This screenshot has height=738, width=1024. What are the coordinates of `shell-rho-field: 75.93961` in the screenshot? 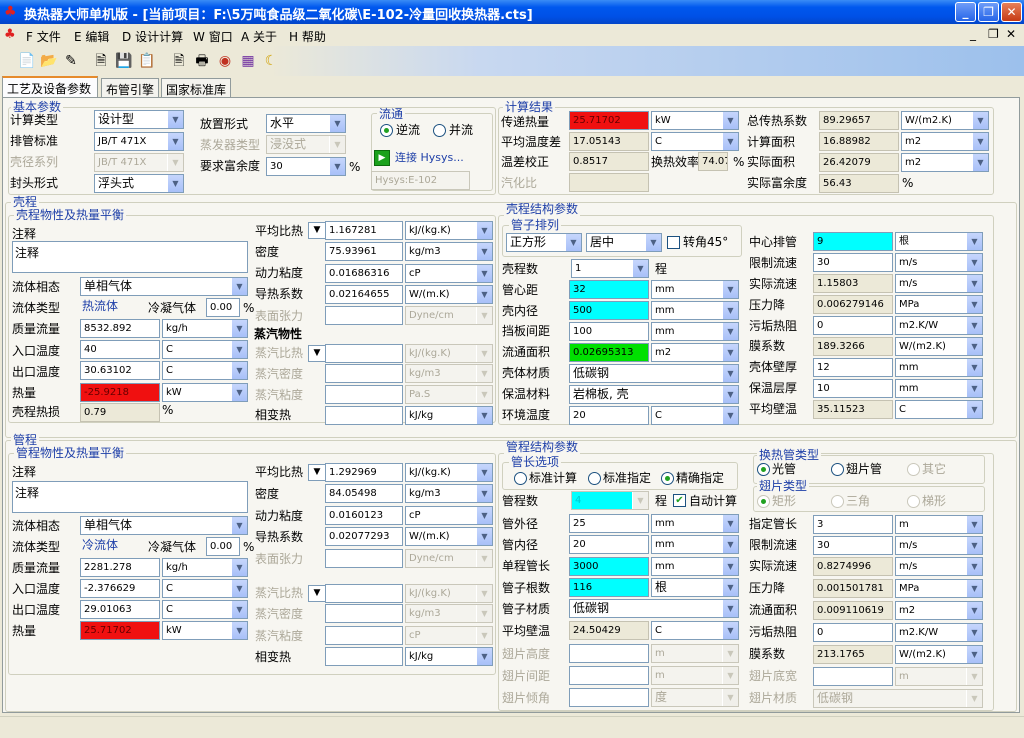 It's located at (364, 251).